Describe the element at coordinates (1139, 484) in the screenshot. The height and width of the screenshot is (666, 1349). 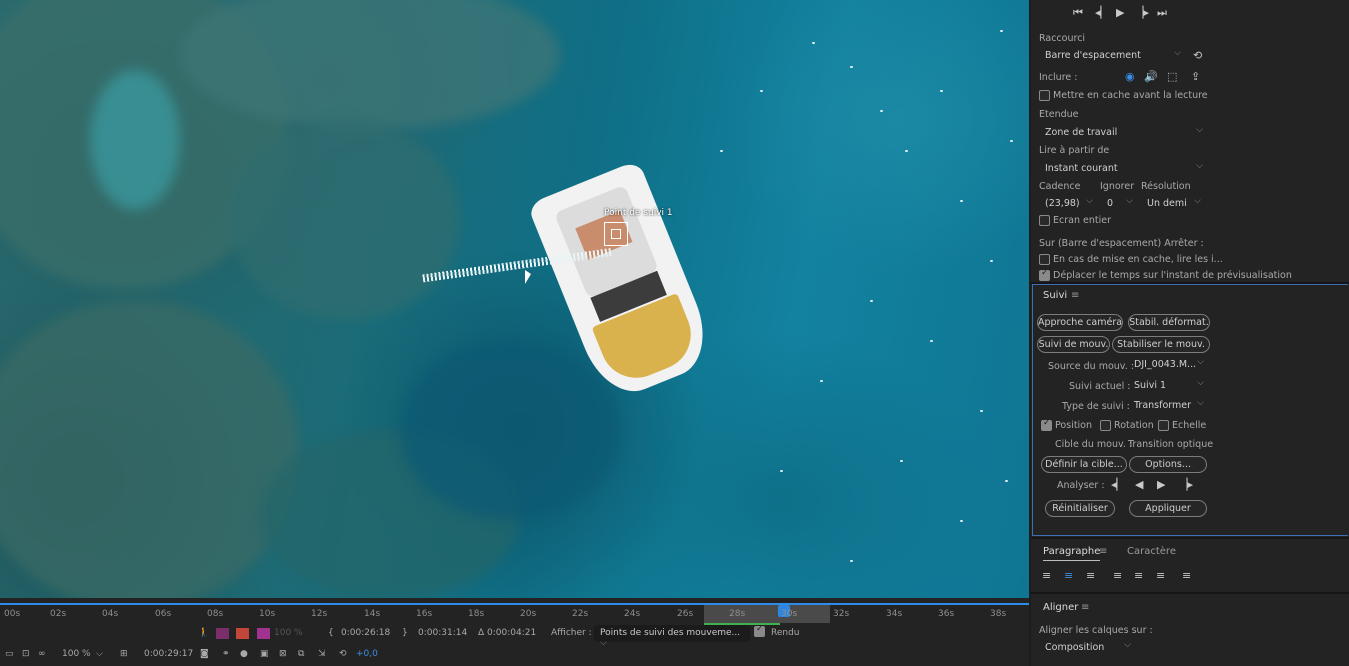
I see `analyze-back-icon: ◀` at that location.